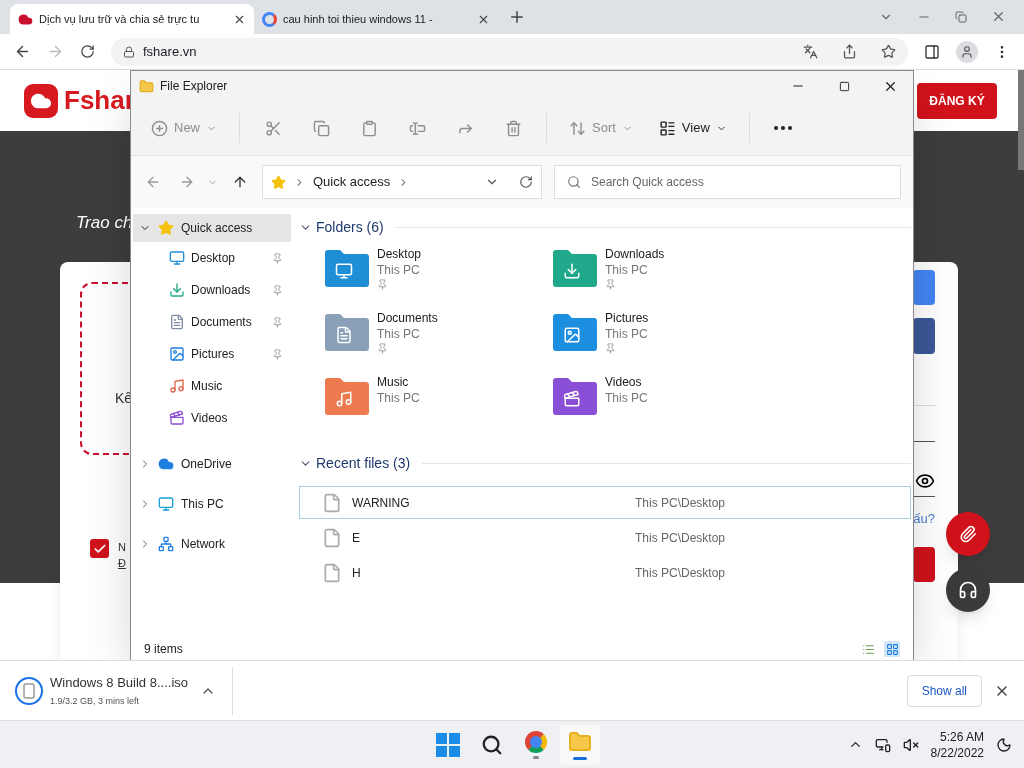 Image resolution: width=1024 pixels, height=768 pixels. Describe the element at coordinates (526, 182) in the screenshot. I see `refresh-icon` at that location.